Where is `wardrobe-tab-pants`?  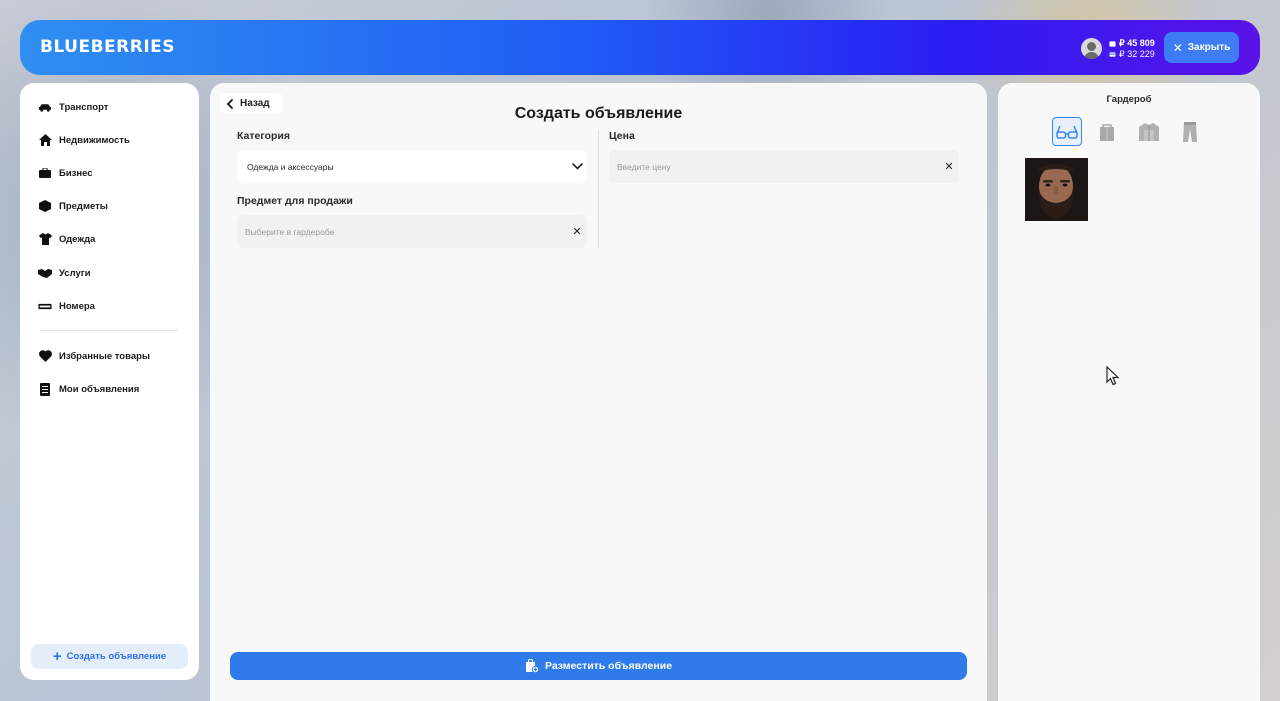 wardrobe-tab-pants is located at coordinates (1190, 131).